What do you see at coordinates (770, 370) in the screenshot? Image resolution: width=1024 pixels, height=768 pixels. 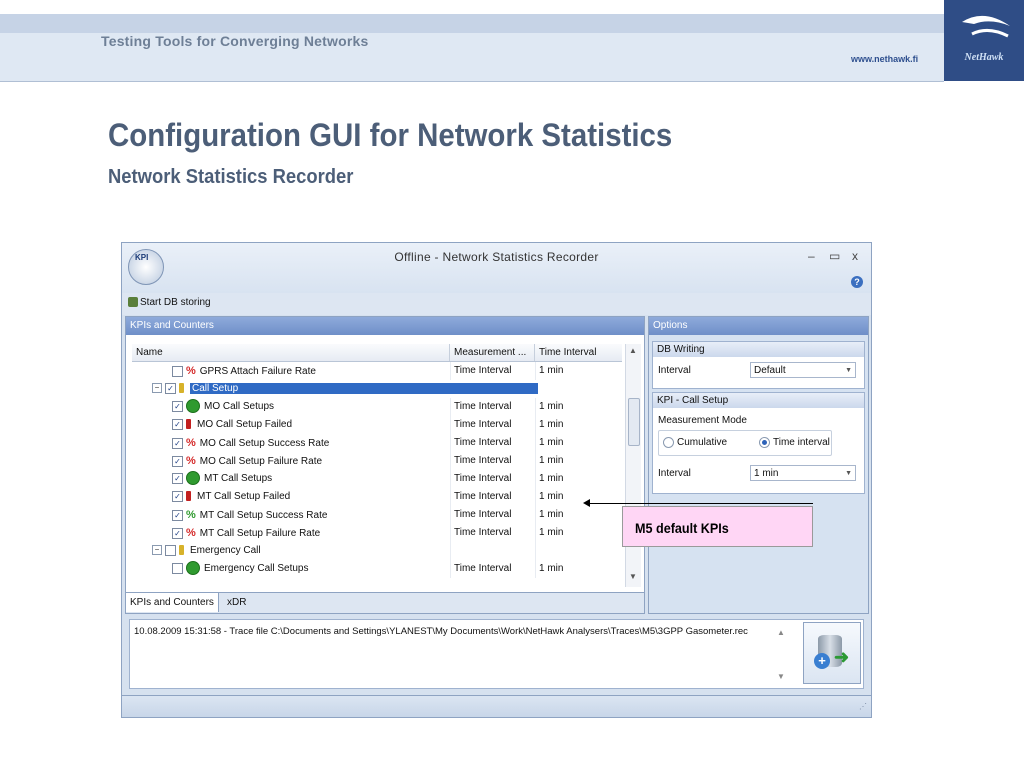 I see `db-interval-value: Default` at bounding box center [770, 370].